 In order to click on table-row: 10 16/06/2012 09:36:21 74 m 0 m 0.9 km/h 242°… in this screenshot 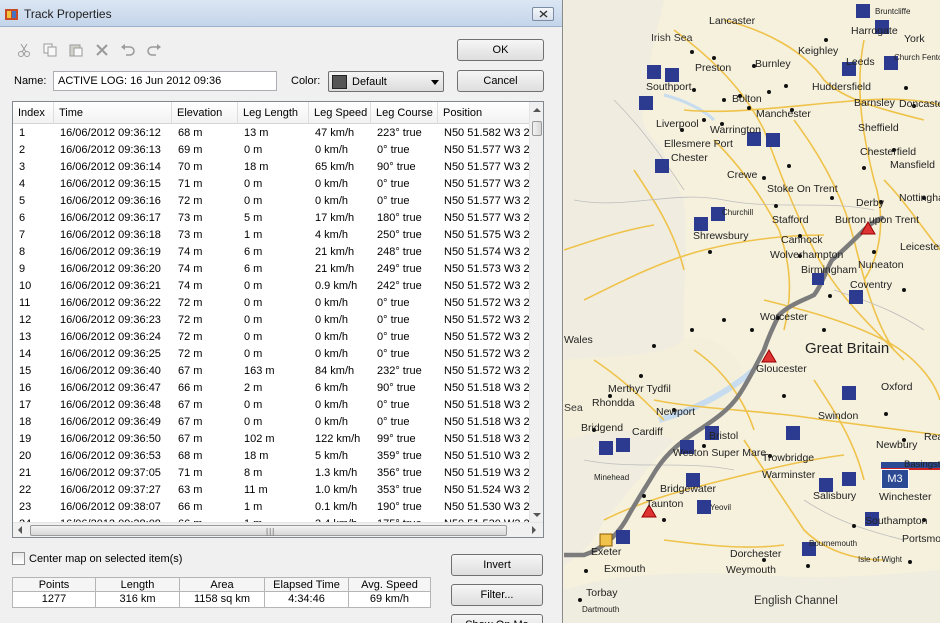, I will do `click(272, 286)`.